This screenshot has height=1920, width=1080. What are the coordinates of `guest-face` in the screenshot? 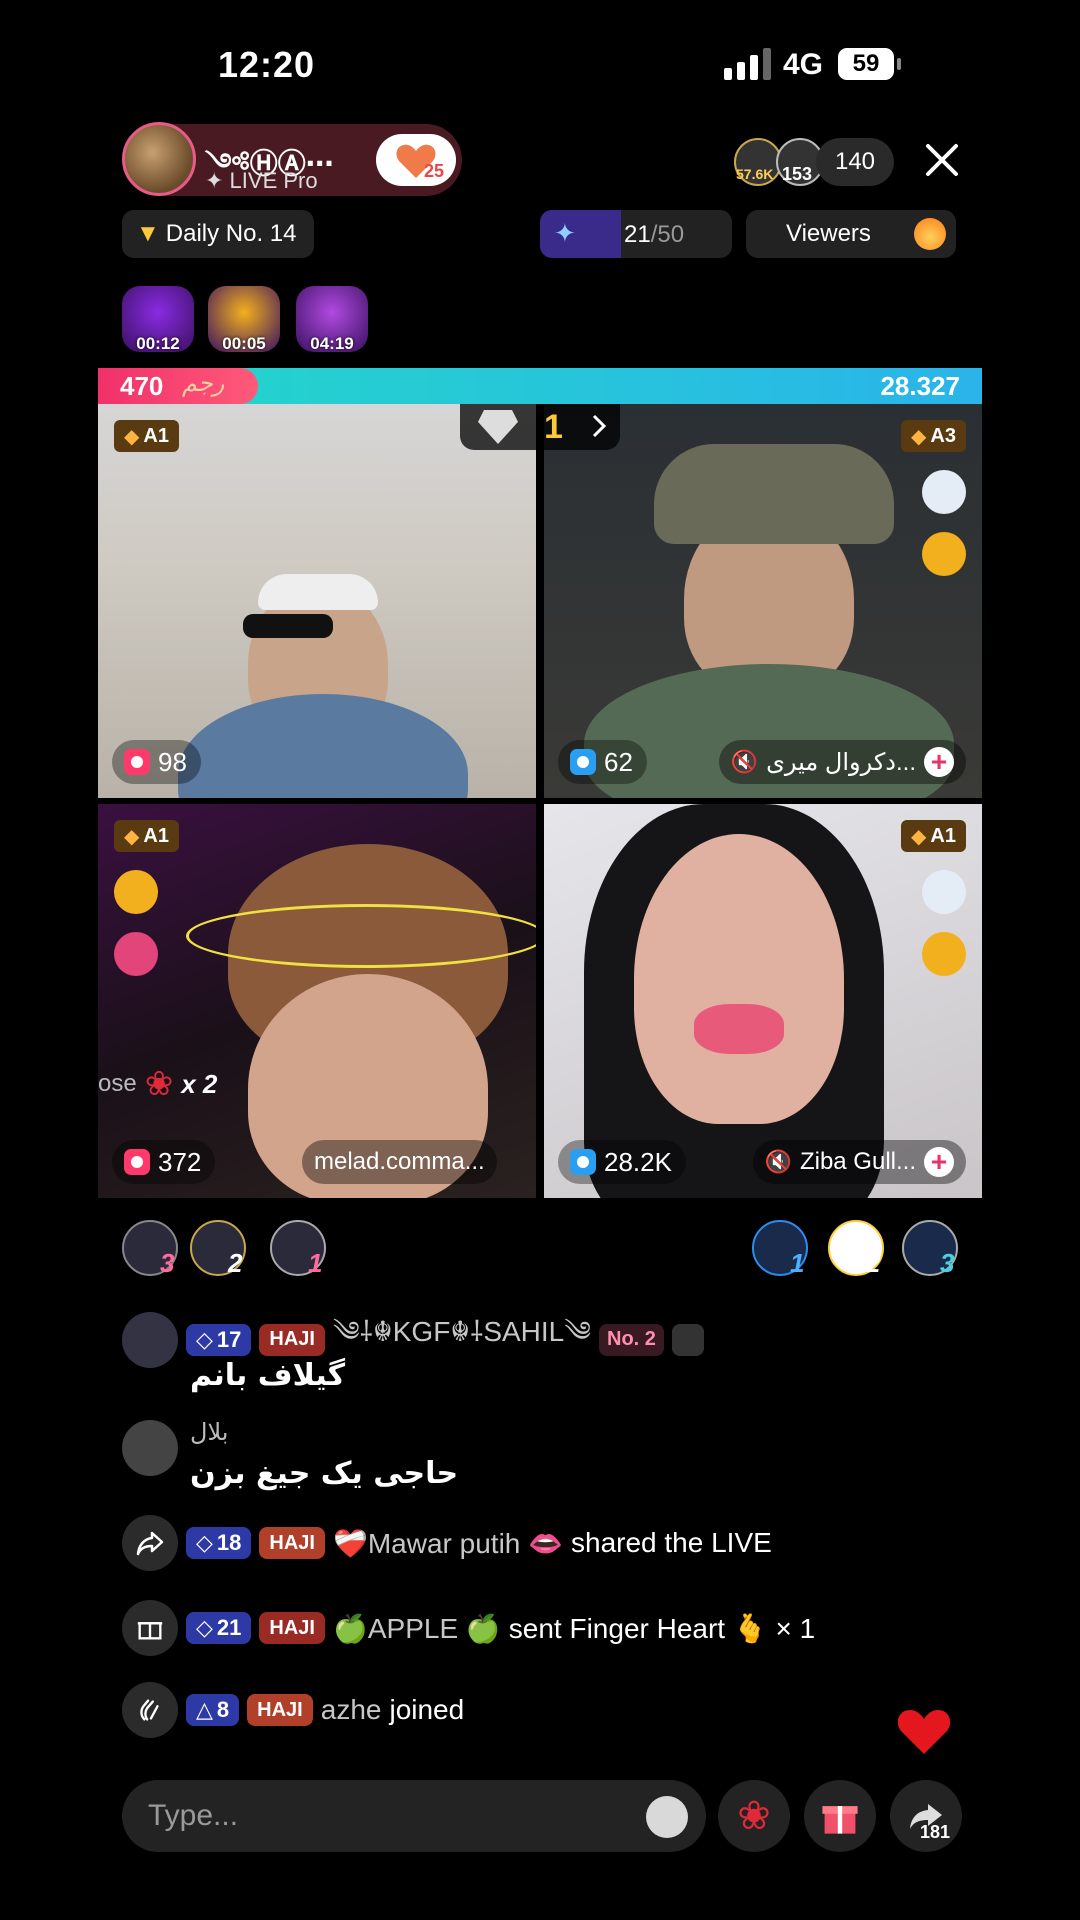 It's located at (739, 979).